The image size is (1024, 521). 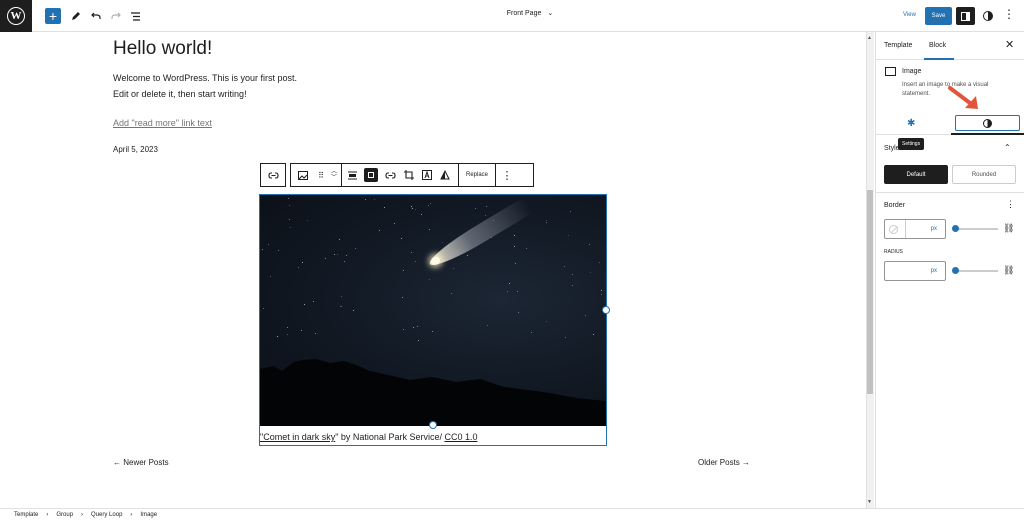 What do you see at coordinates (530, 13) in the screenshot?
I see `document-title-dropdown: Front Page ⌄` at bounding box center [530, 13].